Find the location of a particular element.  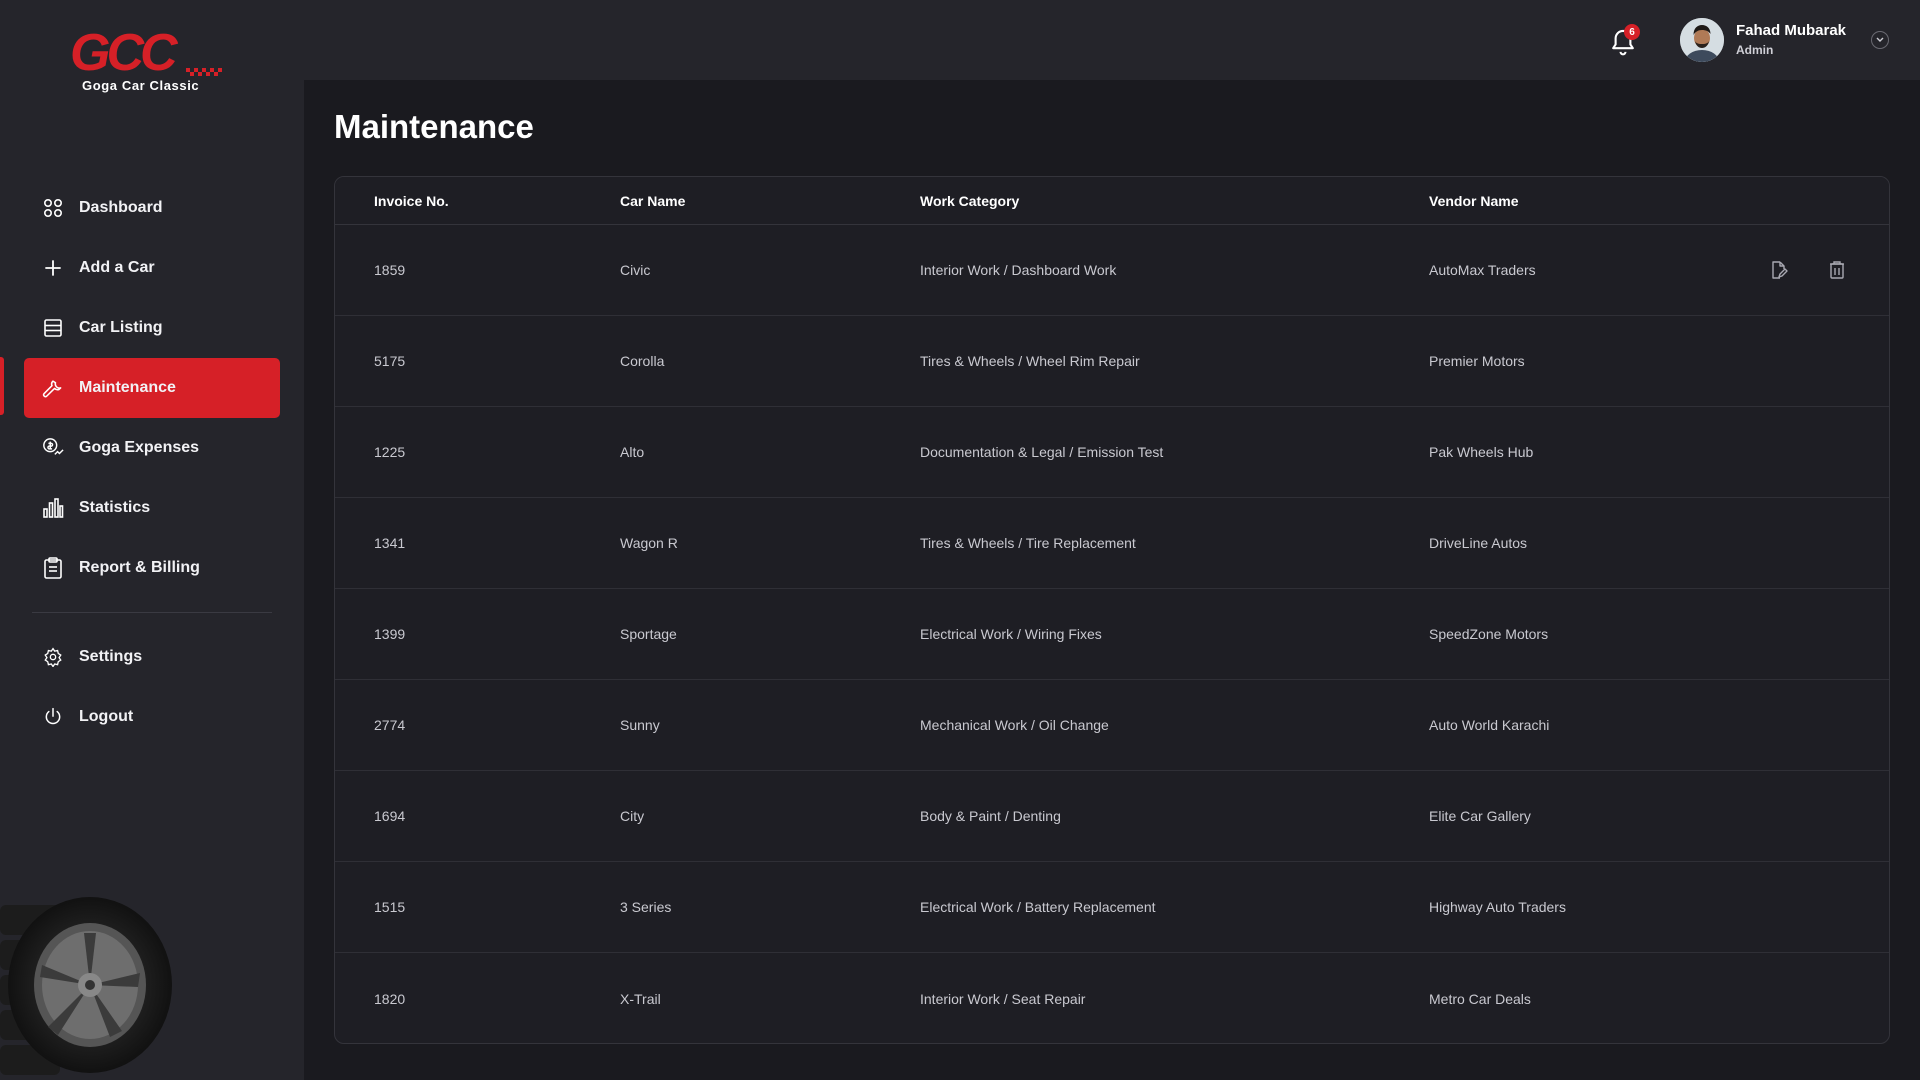

gear-icon is located at coordinates (53, 657).